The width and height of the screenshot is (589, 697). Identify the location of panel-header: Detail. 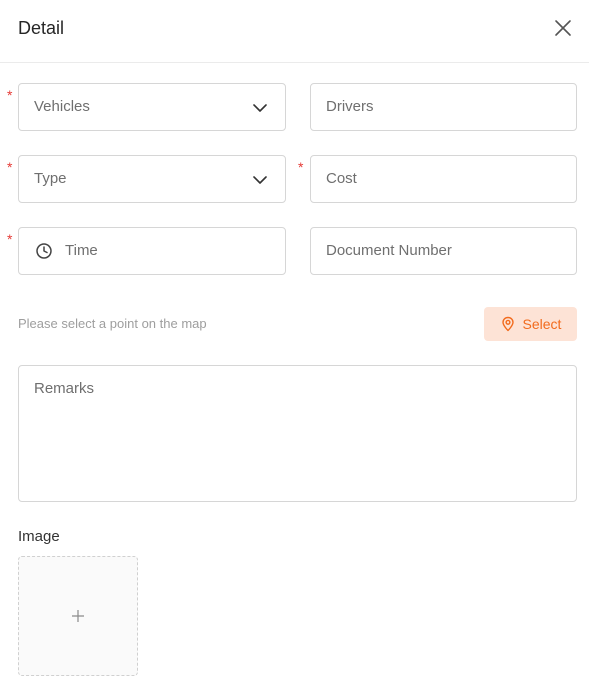
(294, 31).